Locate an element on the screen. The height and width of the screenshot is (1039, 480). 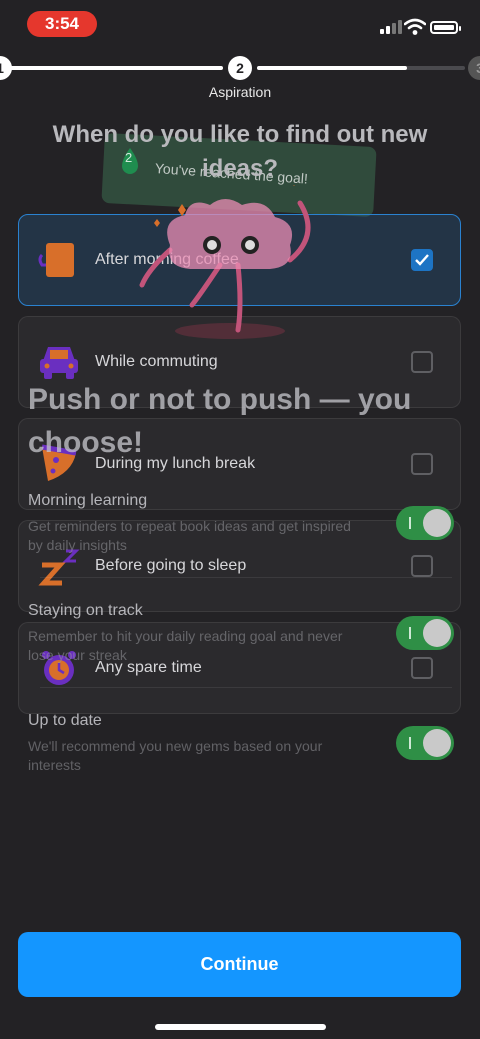
status-time: 3:54 is located at coordinates (62, 24).